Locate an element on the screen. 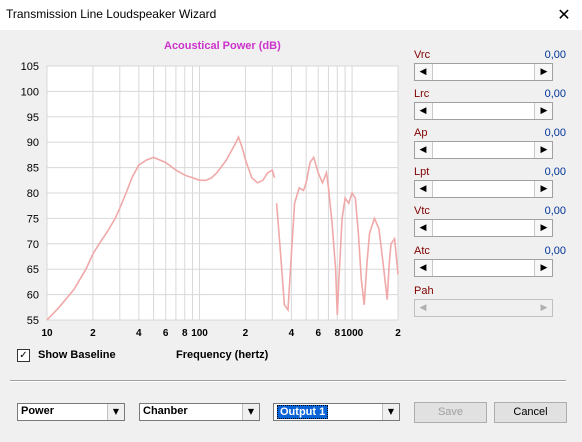  param-label: Ap is located at coordinates (421, 133).